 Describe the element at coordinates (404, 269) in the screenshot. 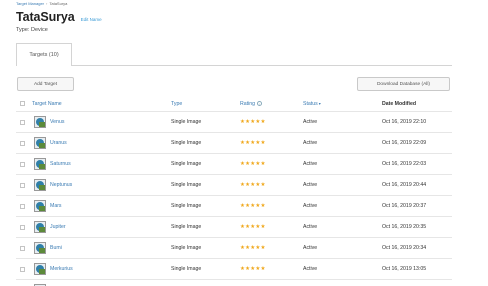

I see `target-date-modified: Oct 16, 2019 13:05` at that location.